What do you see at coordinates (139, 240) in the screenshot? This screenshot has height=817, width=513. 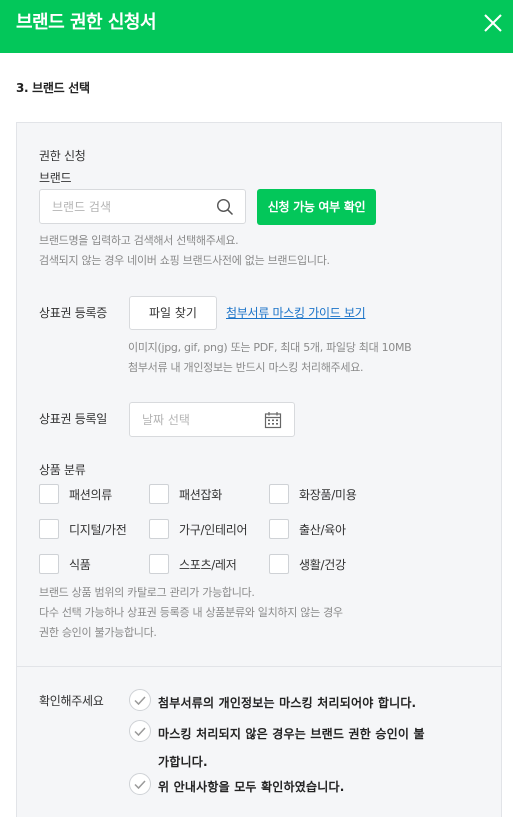 I see `help-line: 브랜드명을 입력하고 검색해서 선택해주세요.` at bounding box center [139, 240].